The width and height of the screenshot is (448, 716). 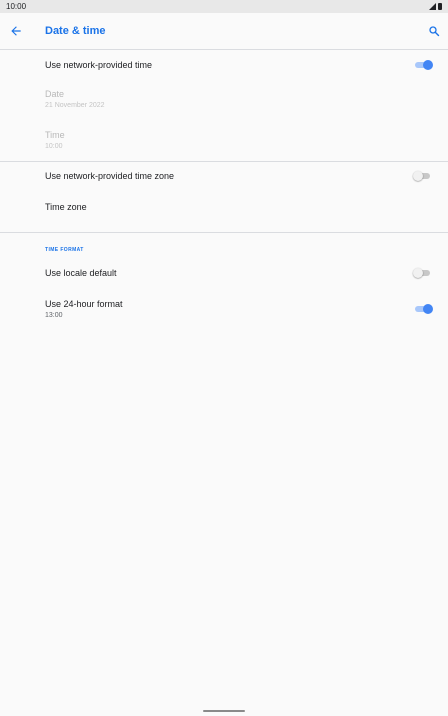 What do you see at coordinates (440, 6) in the screenshot?
I see `battery-icon` at bounding box center [440, 6].